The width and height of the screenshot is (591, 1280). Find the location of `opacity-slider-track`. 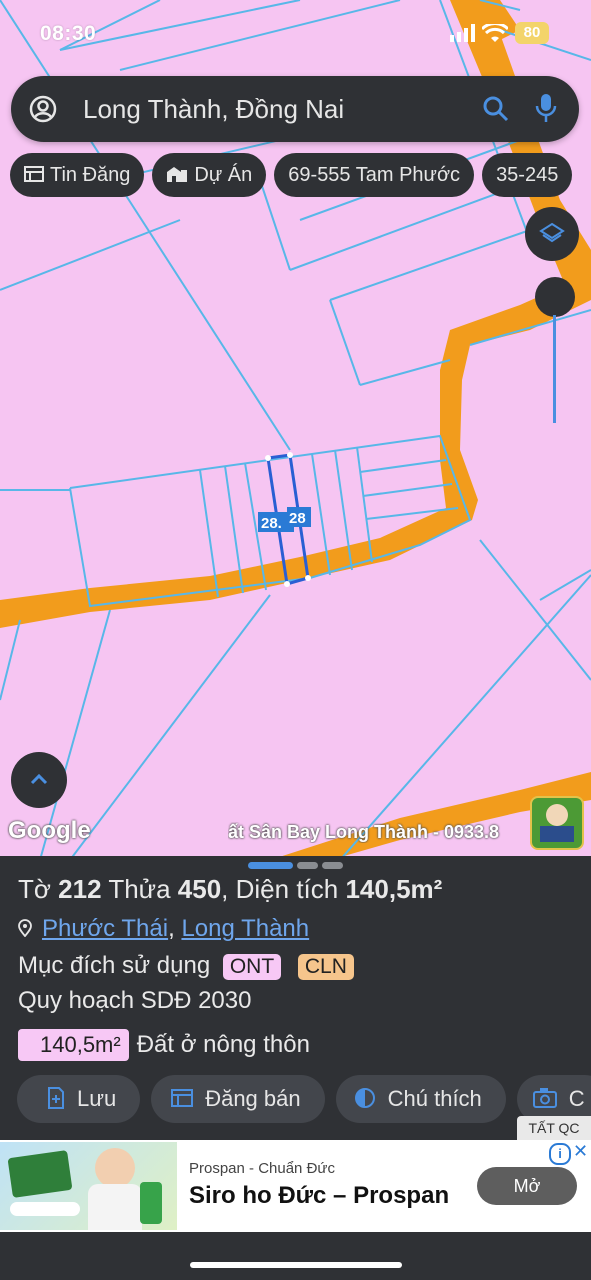

opacity-slider-track is located at coordinates (554, 369).